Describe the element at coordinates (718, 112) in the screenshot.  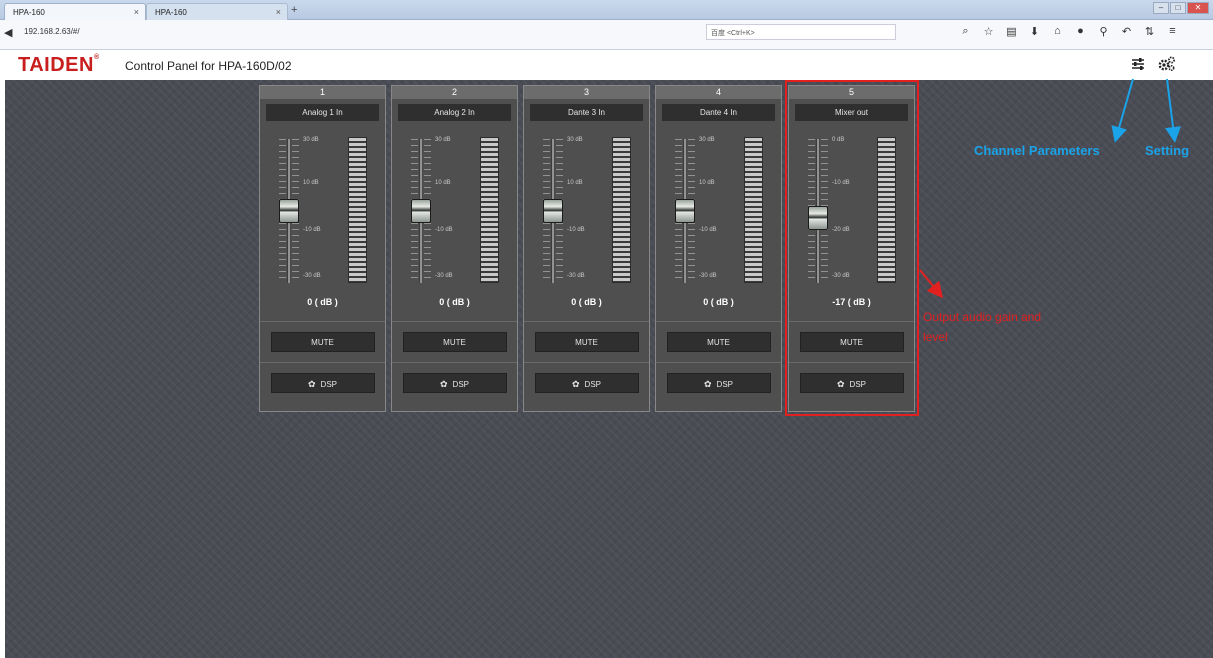
I see `channel-name: Dante 4 In` at that location.